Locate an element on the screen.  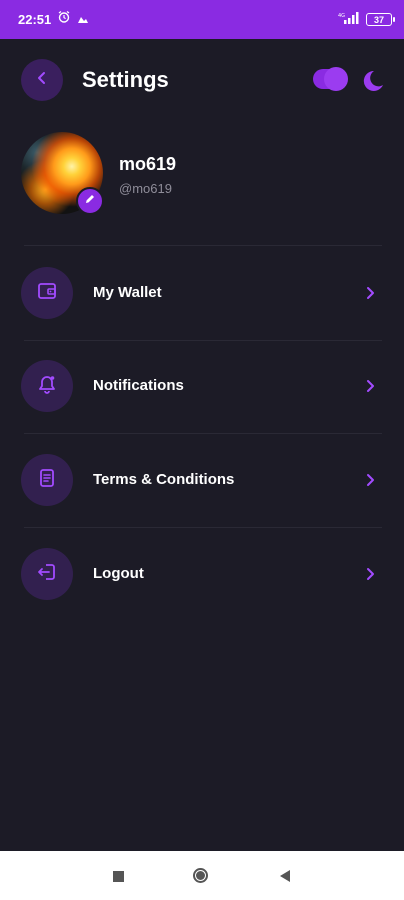
system-nav-bar is located at coordinates (202, 875).